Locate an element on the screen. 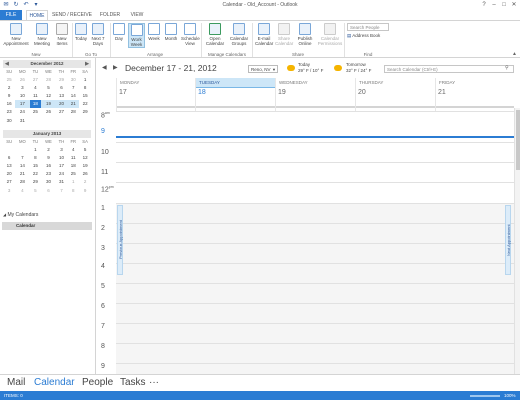 The width and height of the screenshot is (520, 400). previous-month-icon: ◀ is located at coordinates (7, 64).